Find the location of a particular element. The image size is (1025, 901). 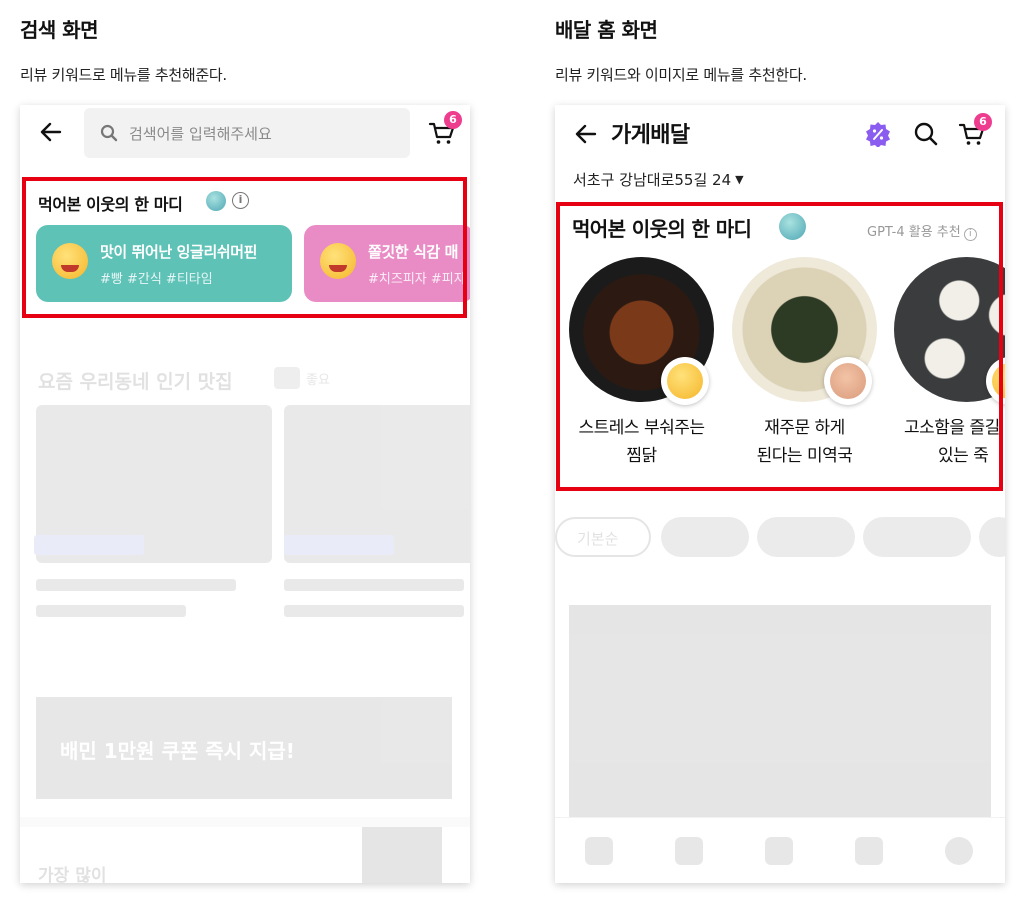

section-description: 리뷰 키워드와 이미지로 메뉴를 추천한다. is located at coordinates (681, 75).